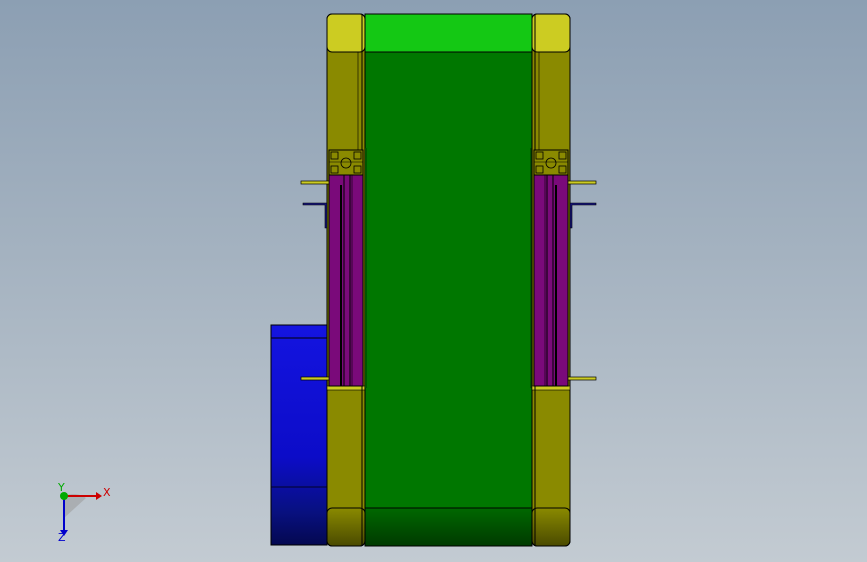  What do you see at coordinates (551, 162) in the screenshot?
I see `right-bearing-block` at bounding box center [551, 162].